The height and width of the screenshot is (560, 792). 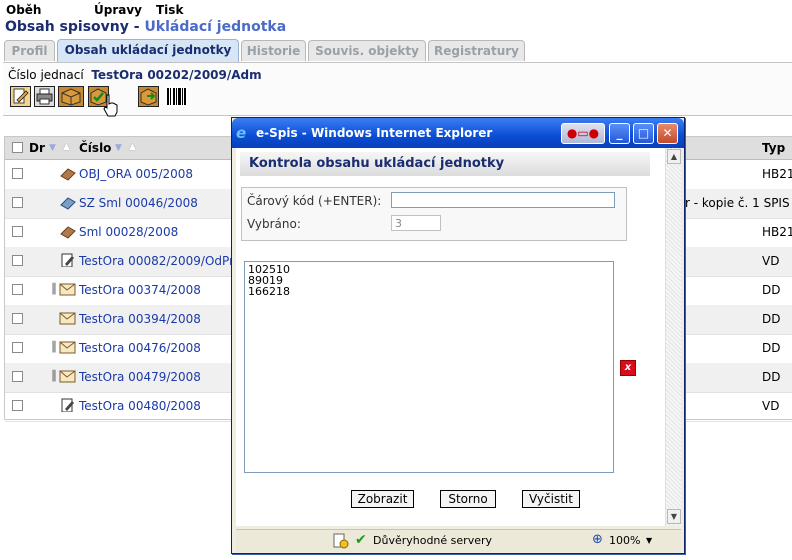 What do you see at coordinates (674, 156) in the screenshot?
I see `scroll-up-icon: ▲` at bounding box center [674, 156].